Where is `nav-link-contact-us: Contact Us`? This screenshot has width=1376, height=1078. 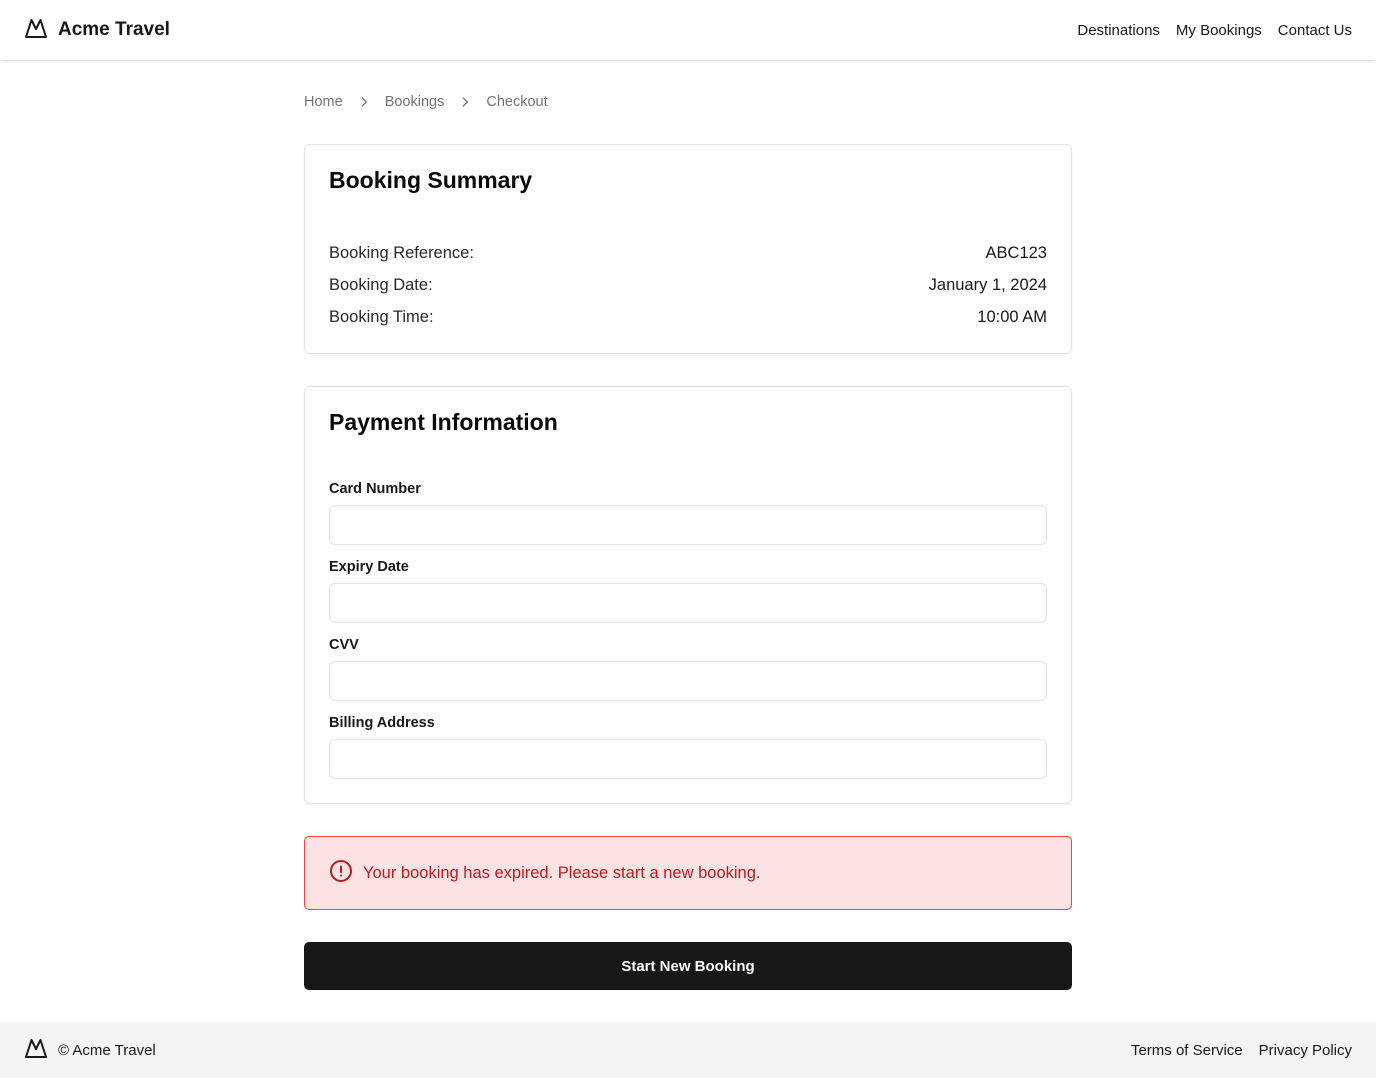 nav-link-contact-us: Contact Us is located at coordinates (1315, 30).